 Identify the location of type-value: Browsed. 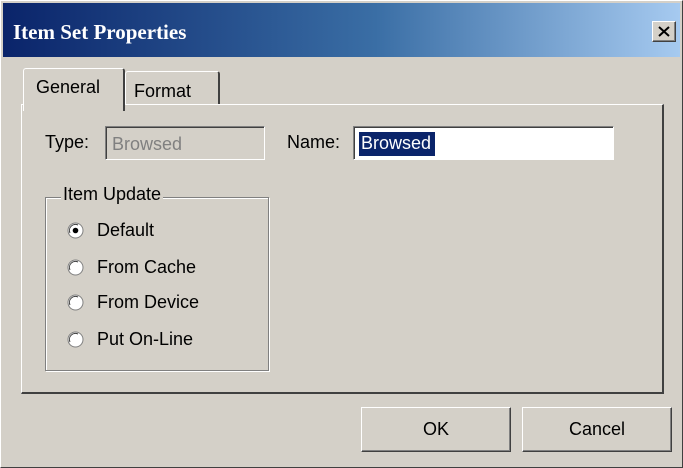
(147, 144).